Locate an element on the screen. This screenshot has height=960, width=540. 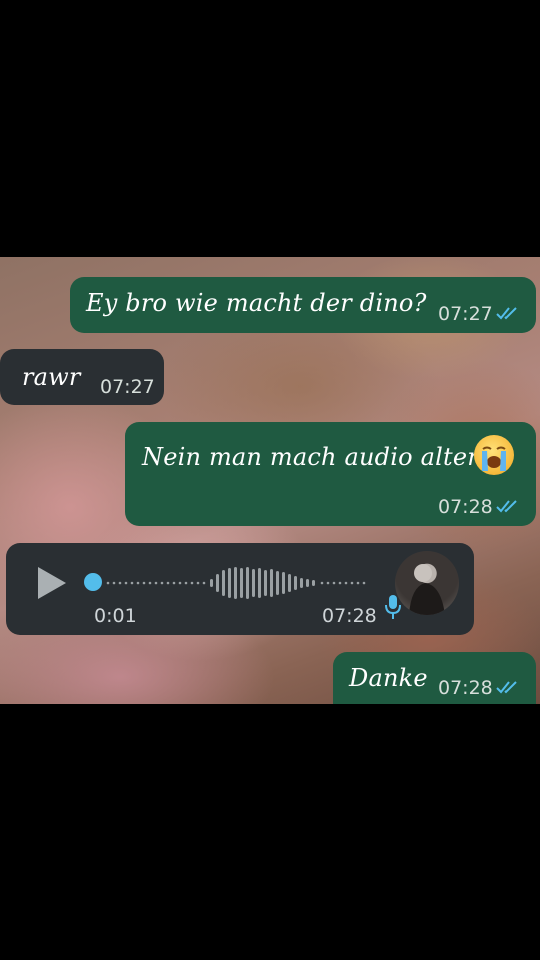
message-text: rawr is located at coordinates (51, 377).